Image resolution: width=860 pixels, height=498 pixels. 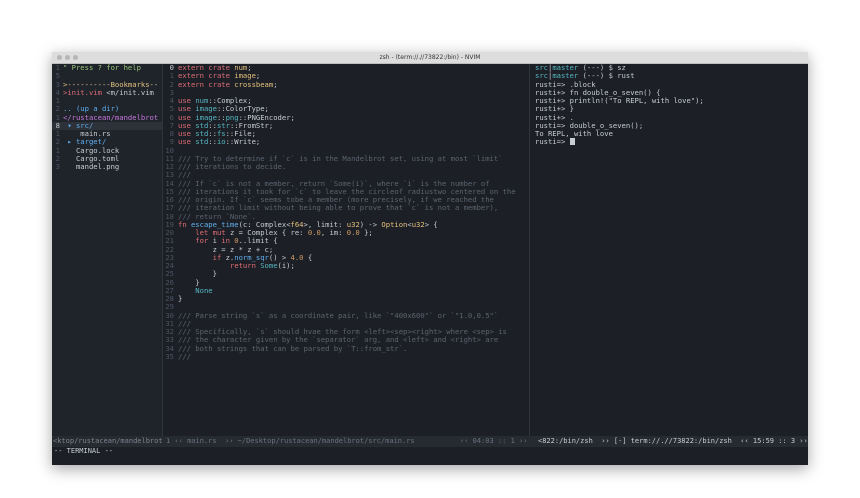 What do you see at coordinates (366, 232) in the screenshot?
I see `text-segment: };` at bounding box center [366, 232].